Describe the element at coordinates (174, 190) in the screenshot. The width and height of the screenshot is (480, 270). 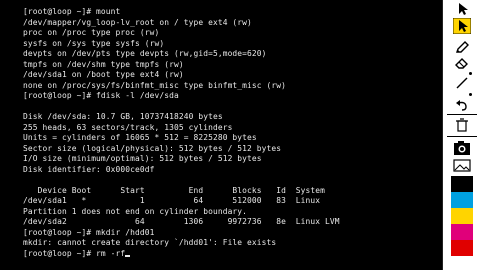
I see `terminal-line-text: Device Boot Start End Blocks Id System` at that location.